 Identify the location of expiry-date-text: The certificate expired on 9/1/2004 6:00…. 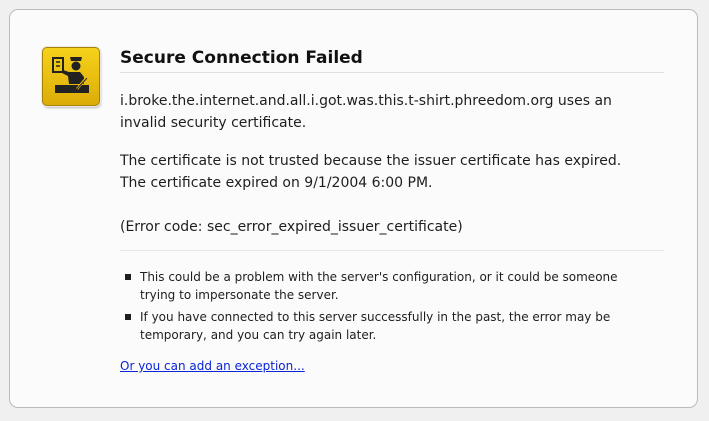
(276, 183).